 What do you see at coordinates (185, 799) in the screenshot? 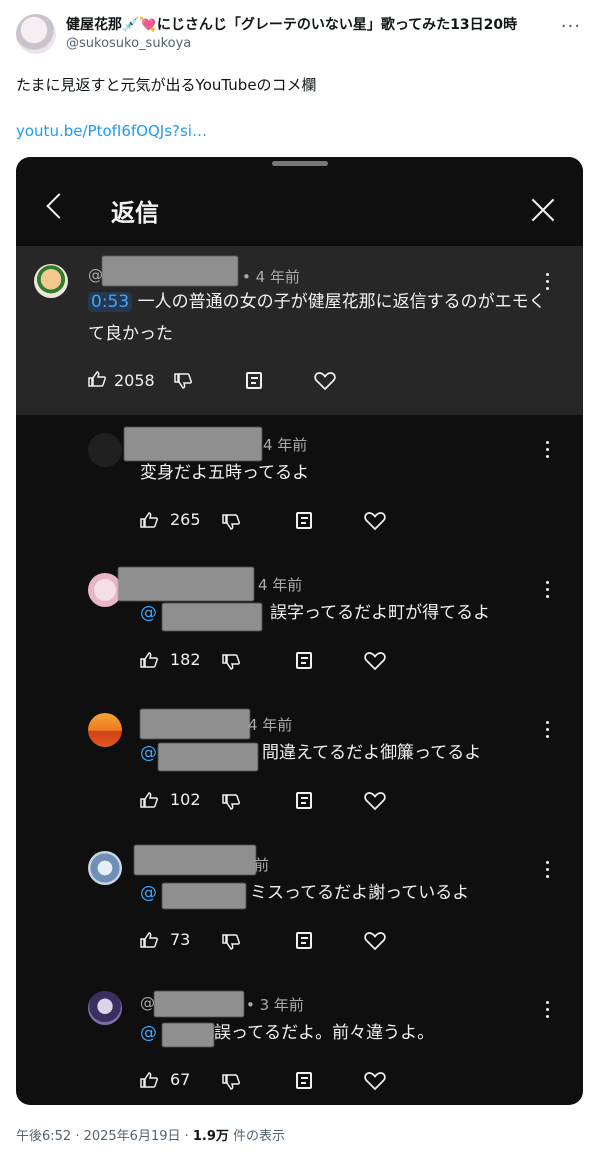
I see `like-count: 102` at bounding box center [185, 799].